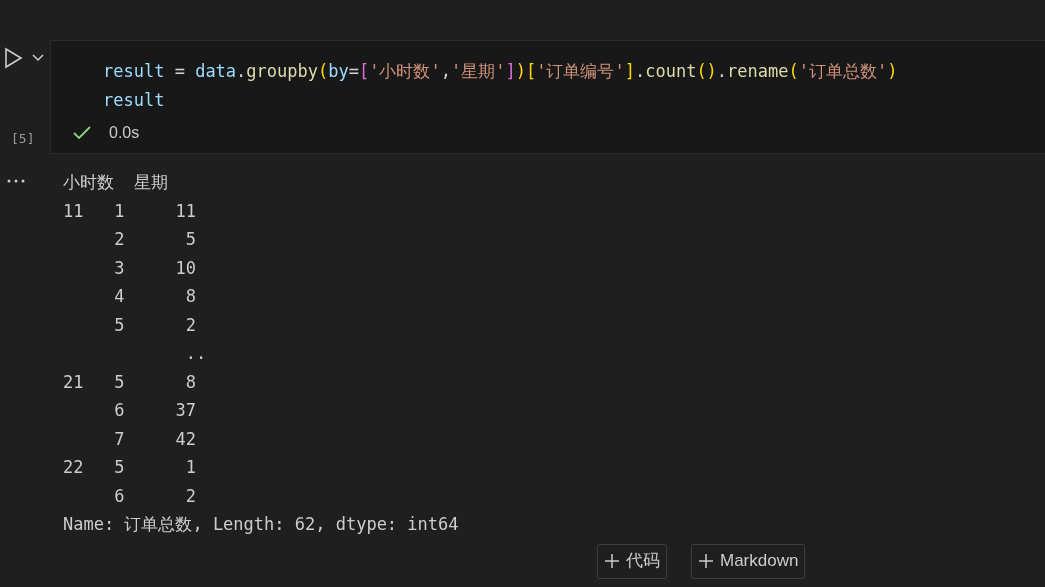  What do you see at coordinates (23, 139) in the screenshot?
I see `execution-count: [5]` at bounding box center [23, 139].